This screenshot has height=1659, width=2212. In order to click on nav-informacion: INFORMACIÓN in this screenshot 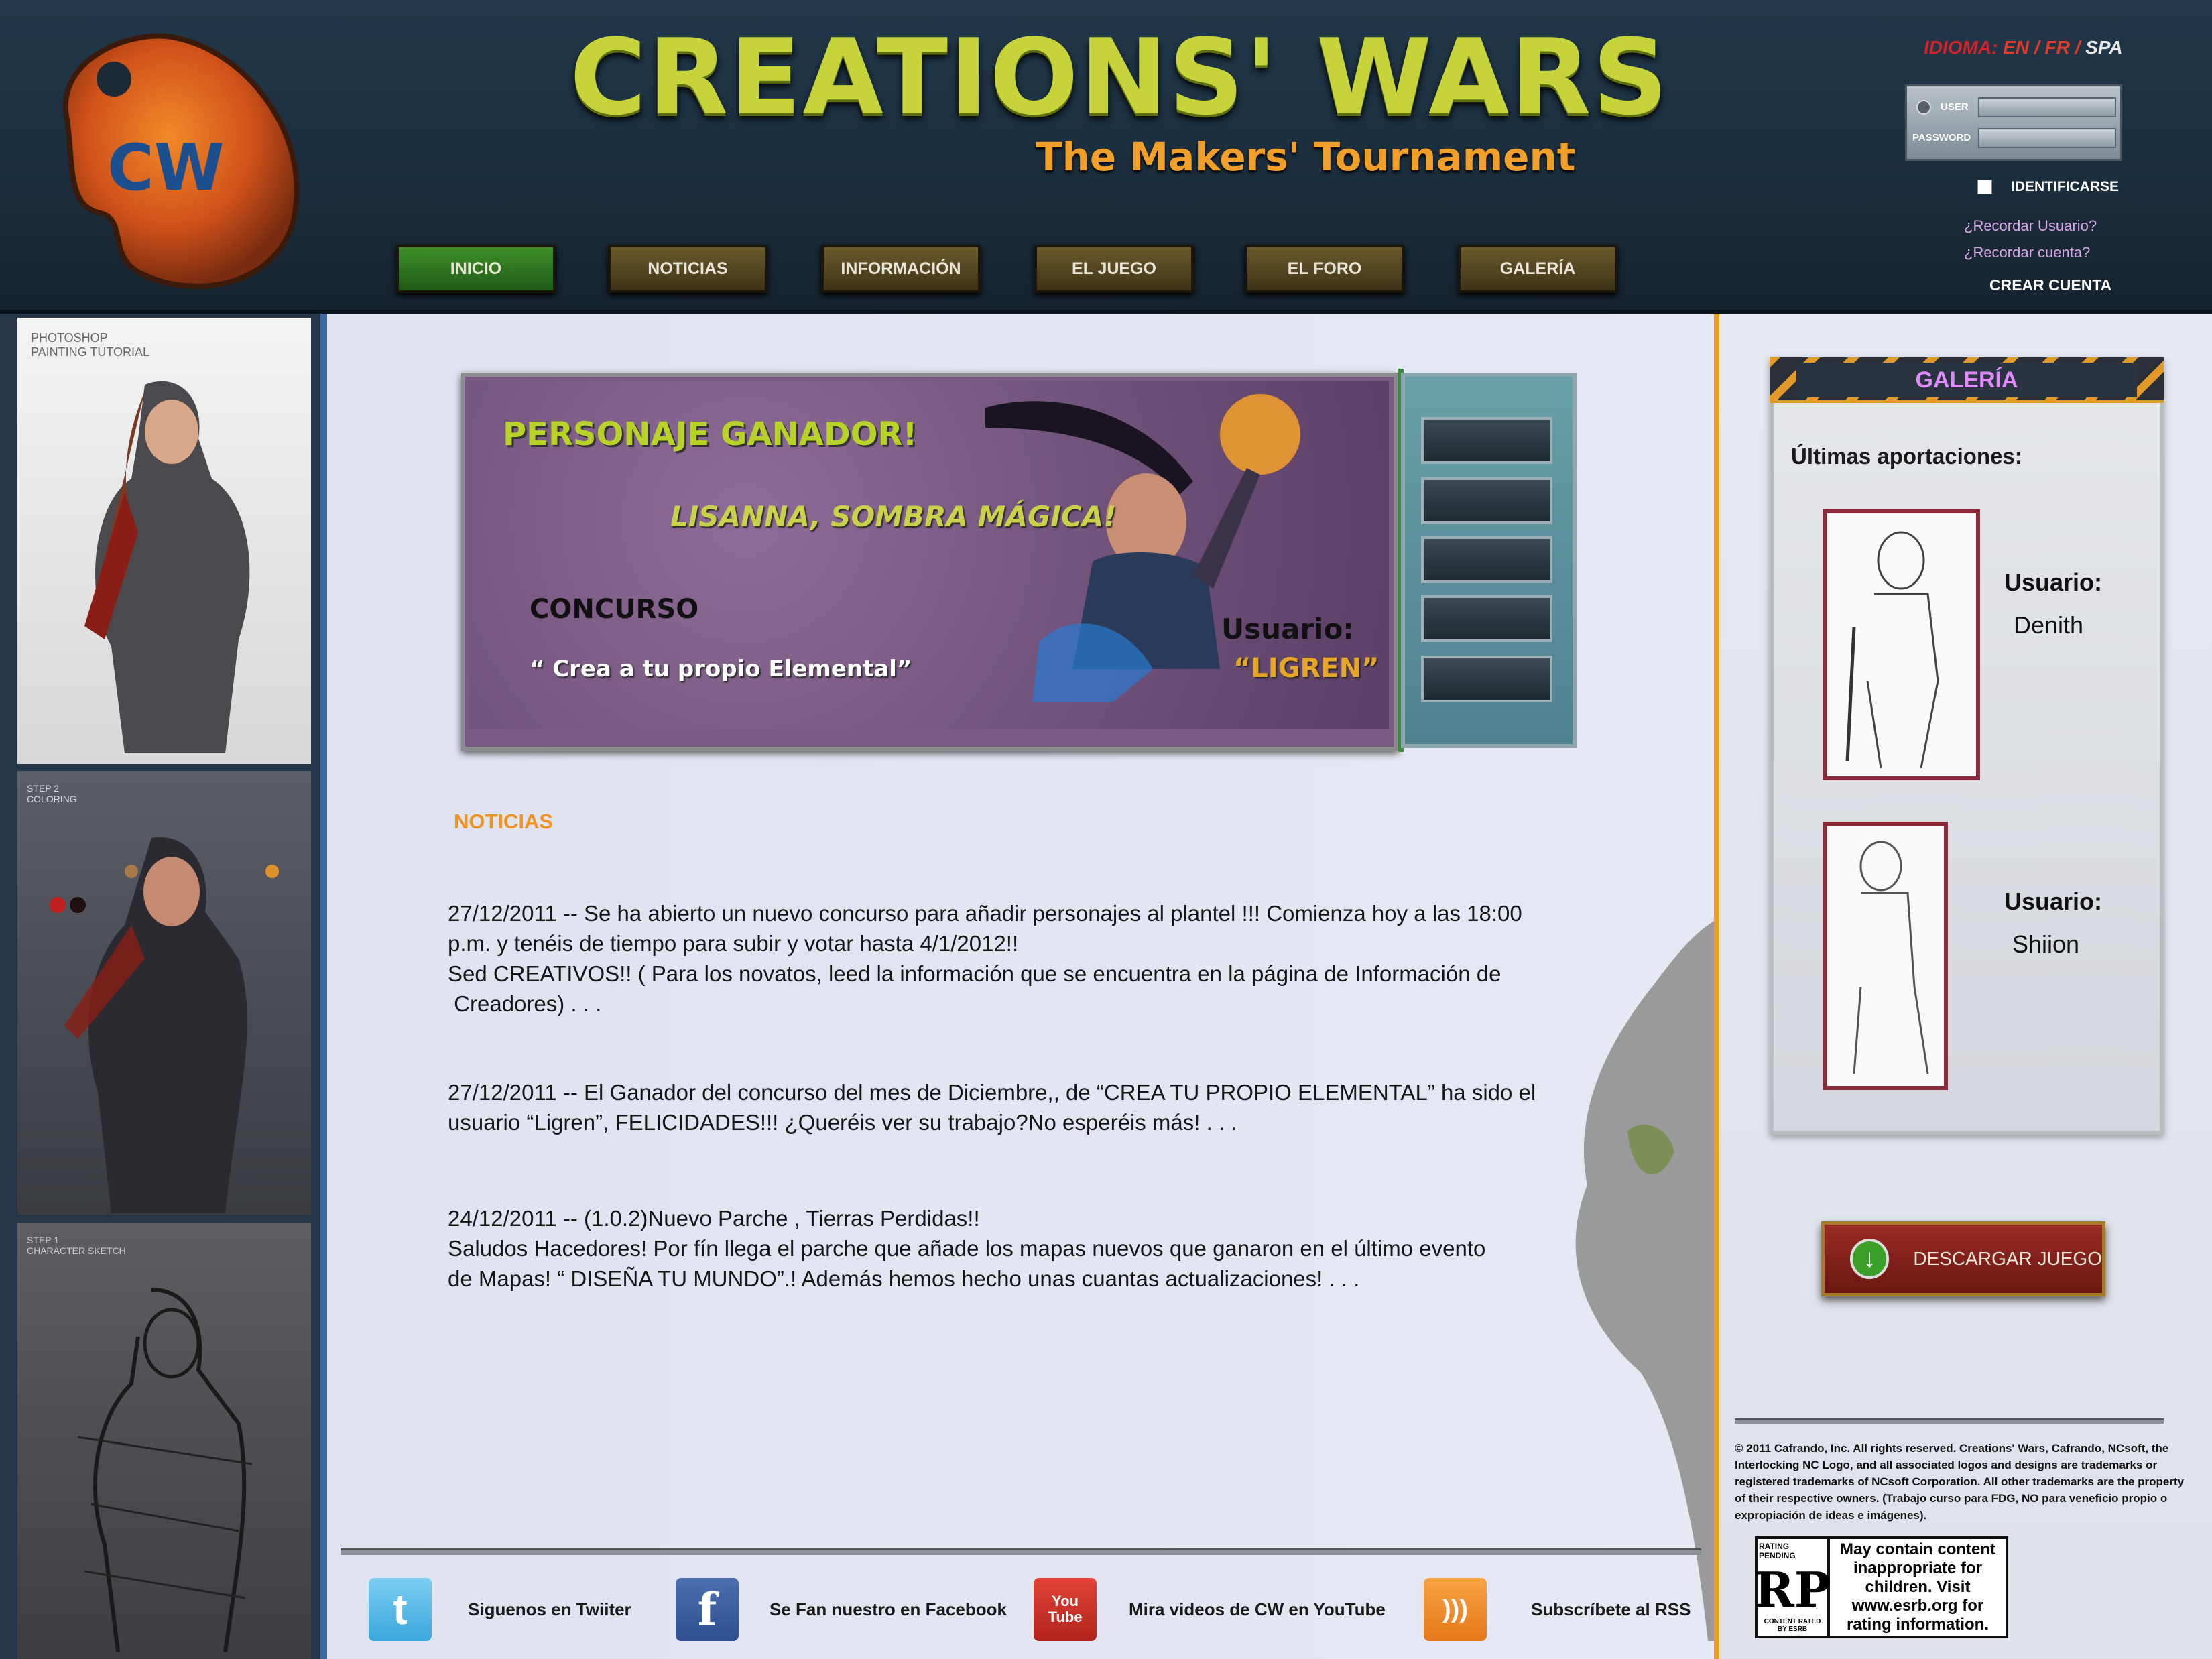, I will do `click(901, 269)`.